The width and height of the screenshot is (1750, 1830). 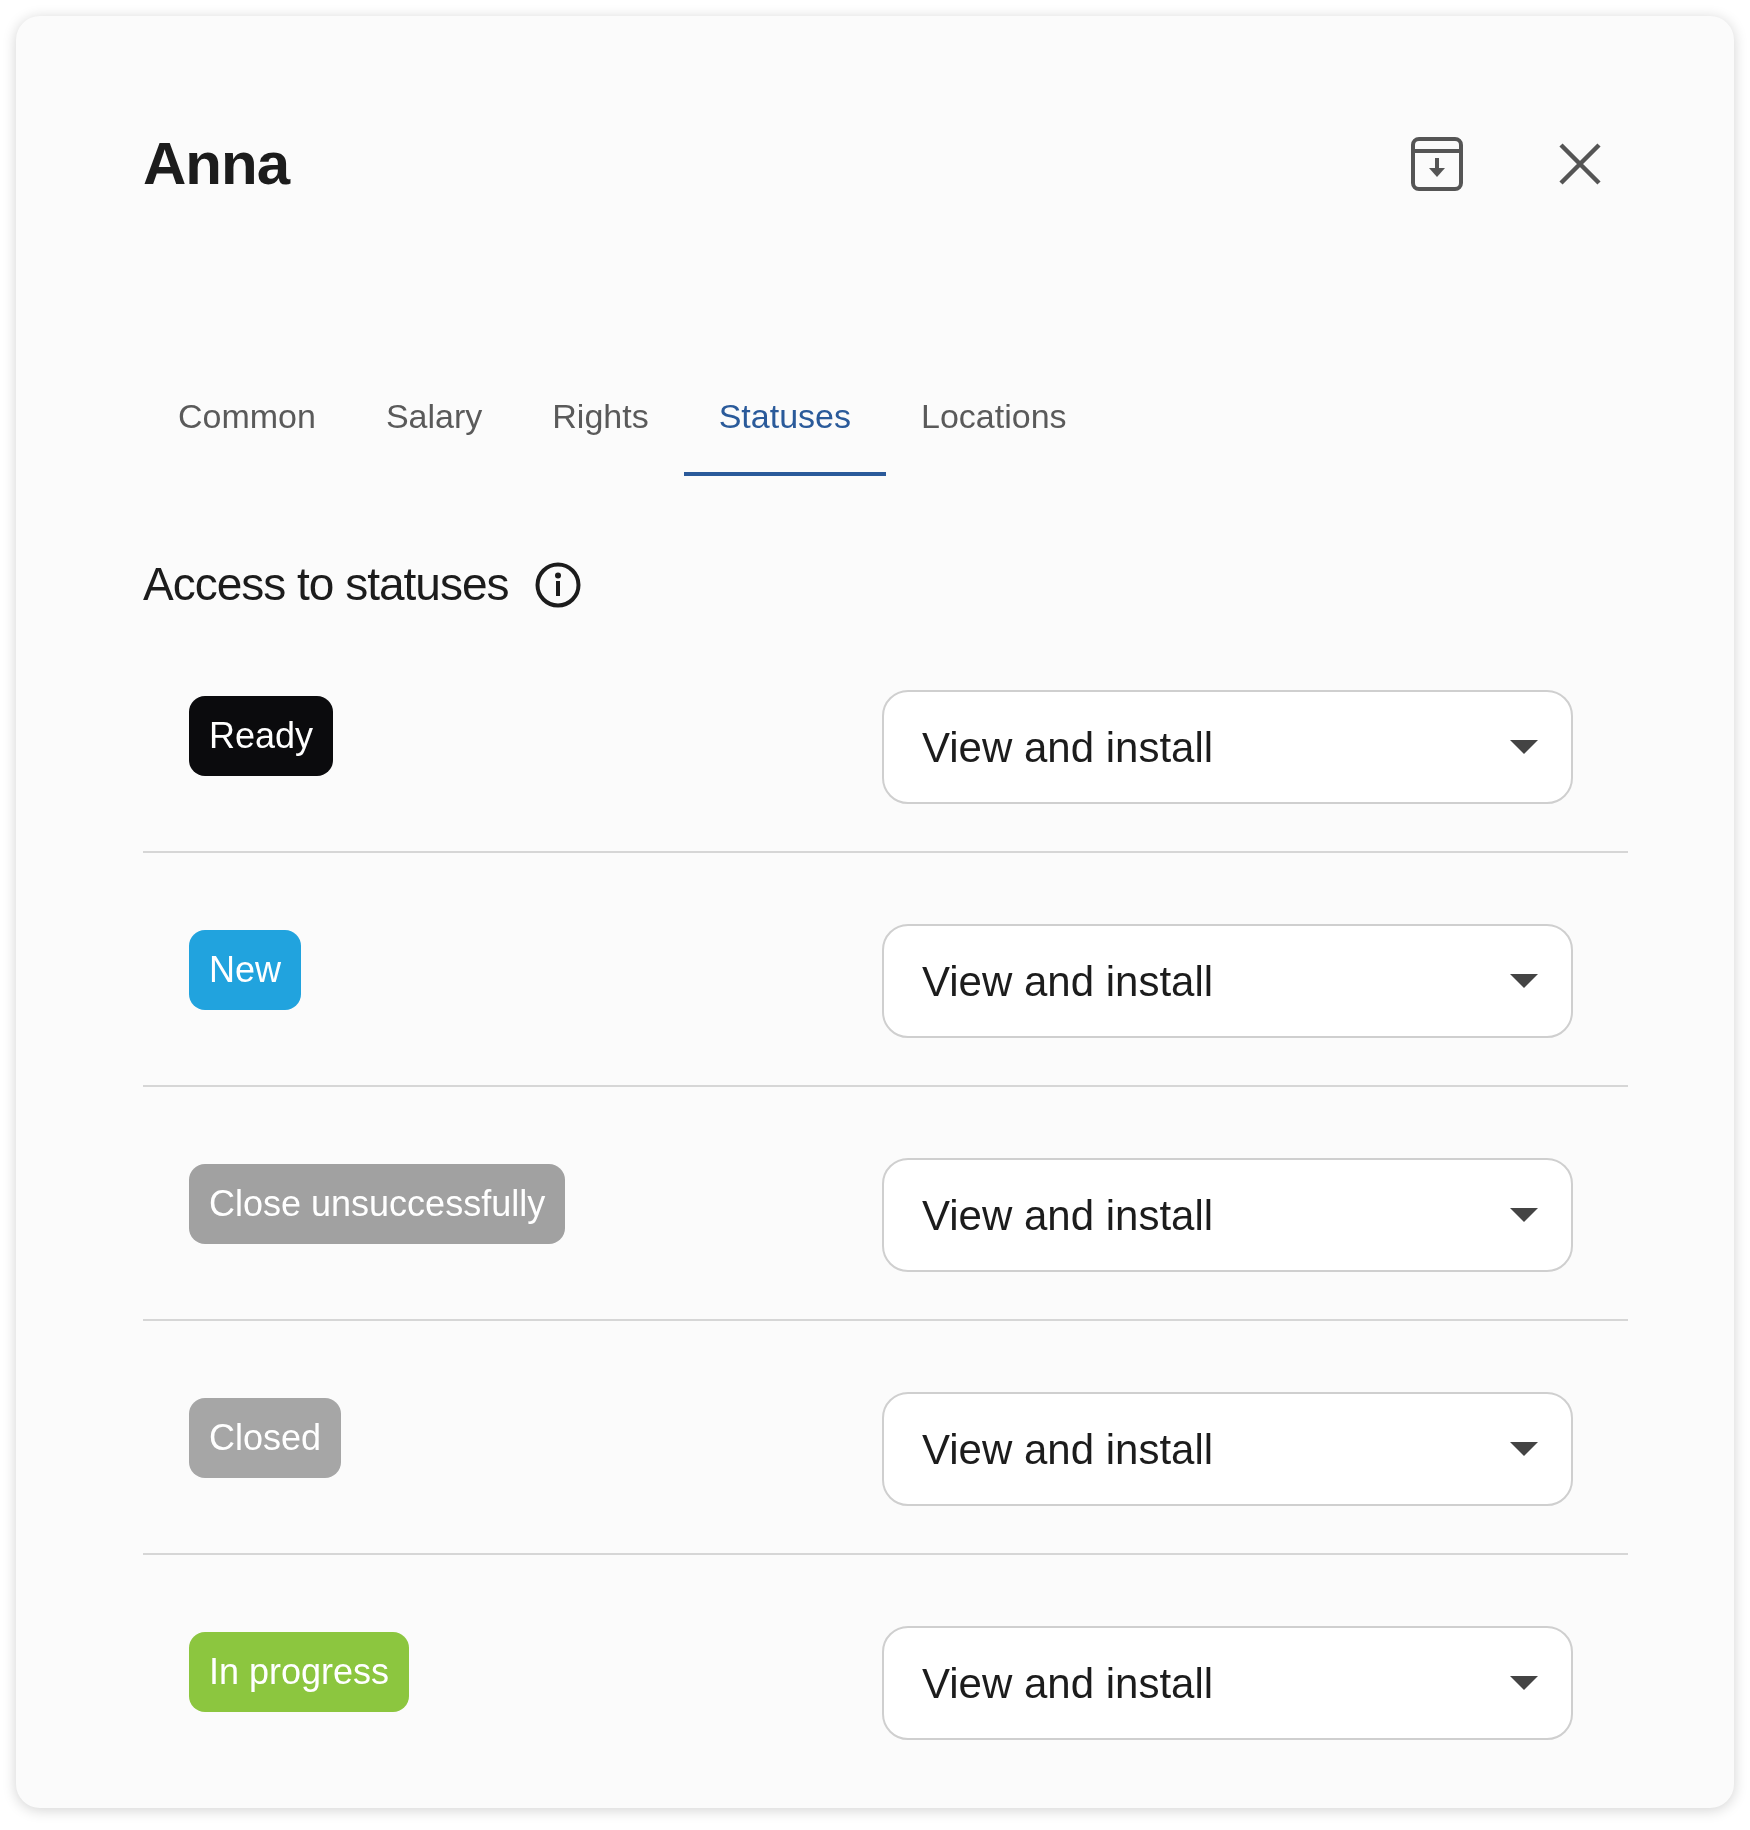 I want to click on status-tag: New, so click(x=245, y=970).